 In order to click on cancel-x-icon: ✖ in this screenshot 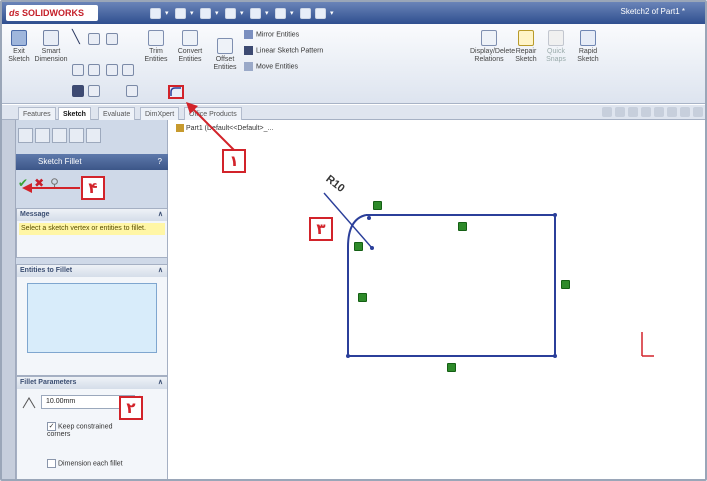, I will do `click(39, 183)`.